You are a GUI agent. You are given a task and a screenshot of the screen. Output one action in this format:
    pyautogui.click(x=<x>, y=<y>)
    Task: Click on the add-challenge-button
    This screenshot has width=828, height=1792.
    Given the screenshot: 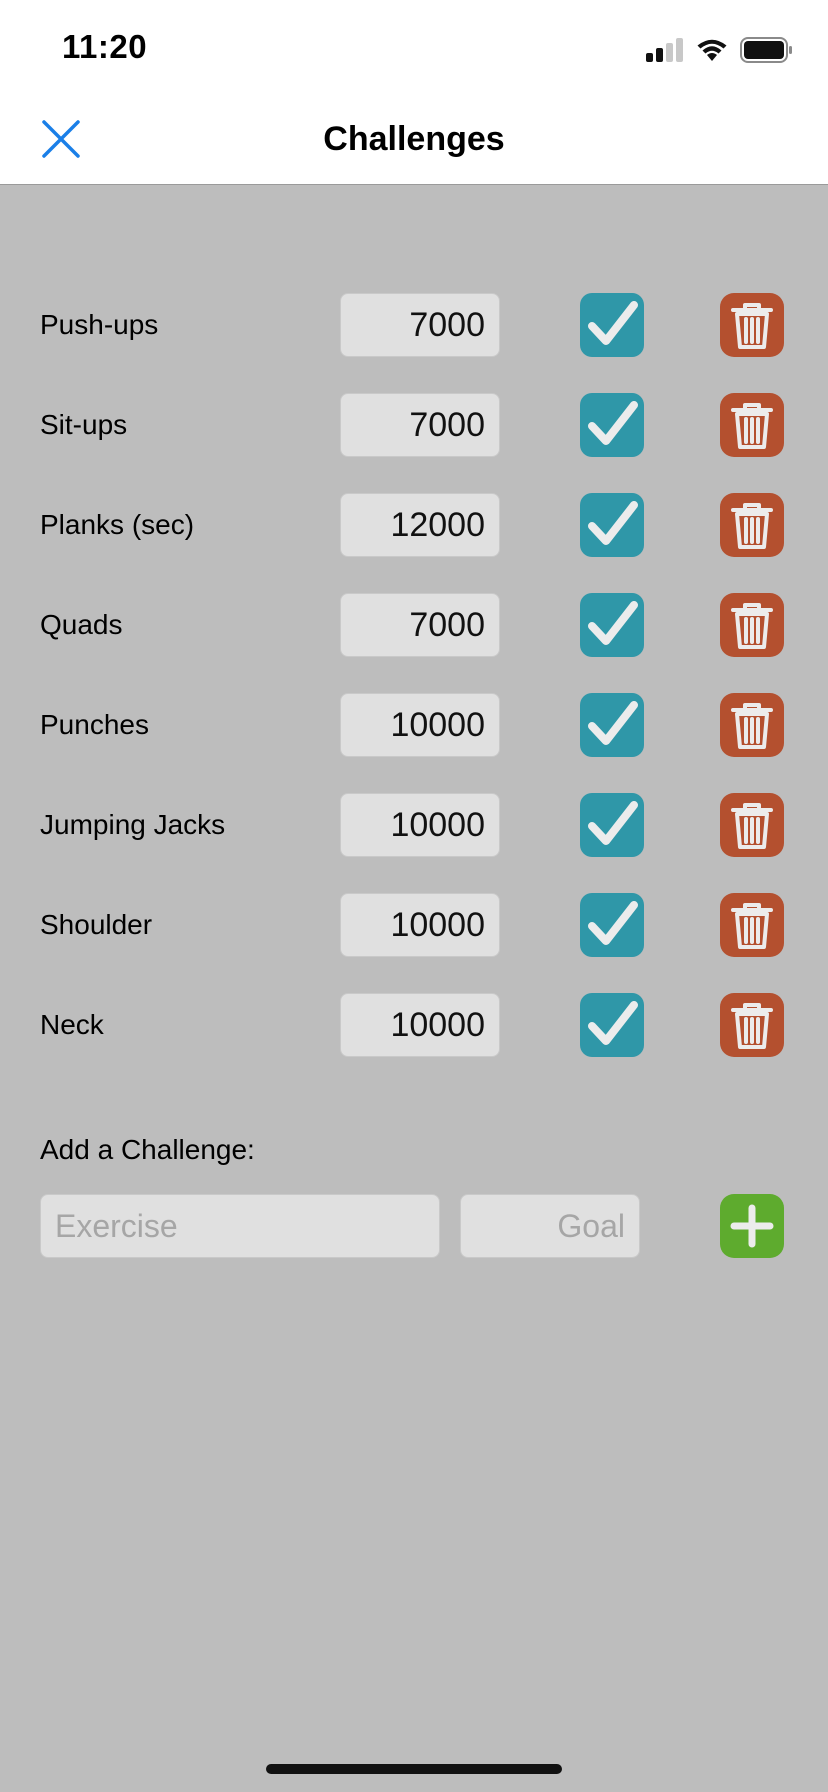 What is the action you would take?
    pyautogui.click(x=752, y=1226)
    